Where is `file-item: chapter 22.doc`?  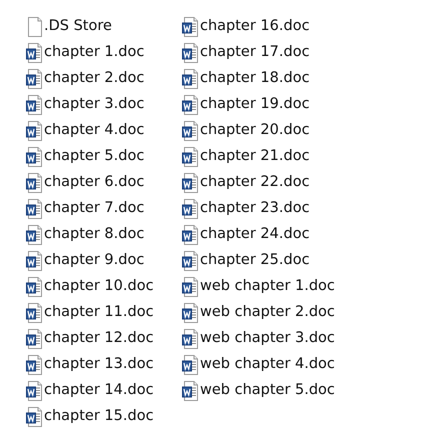 file-item: chapter 22.doc is located at coordinates (246, 183).